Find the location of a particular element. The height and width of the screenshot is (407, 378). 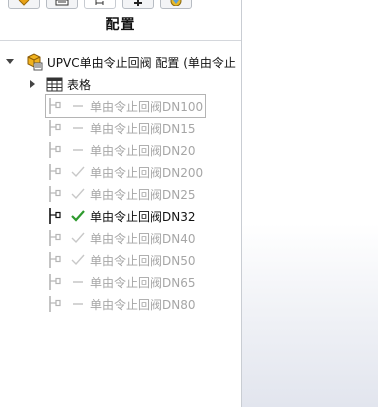

display-manager-icon is located at coordinates (176, 3).